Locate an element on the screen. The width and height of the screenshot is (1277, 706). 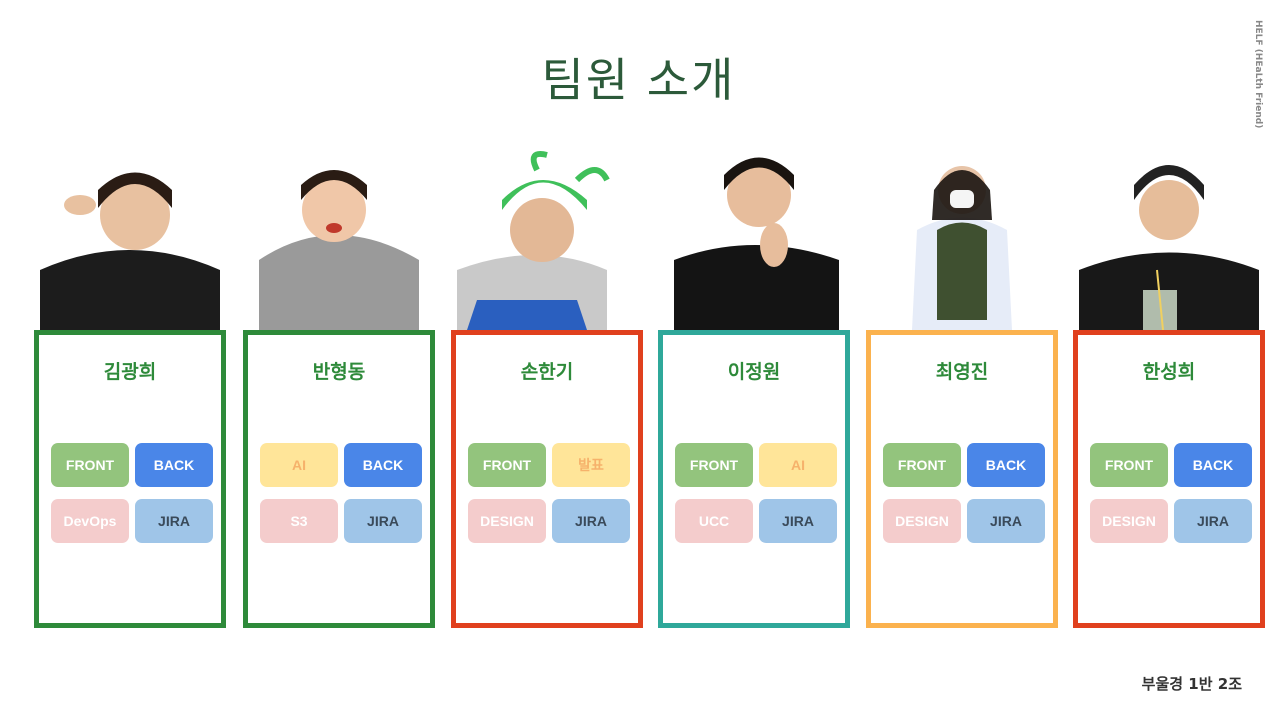
member-name: 최영진 is located at coordinates (962, 372).